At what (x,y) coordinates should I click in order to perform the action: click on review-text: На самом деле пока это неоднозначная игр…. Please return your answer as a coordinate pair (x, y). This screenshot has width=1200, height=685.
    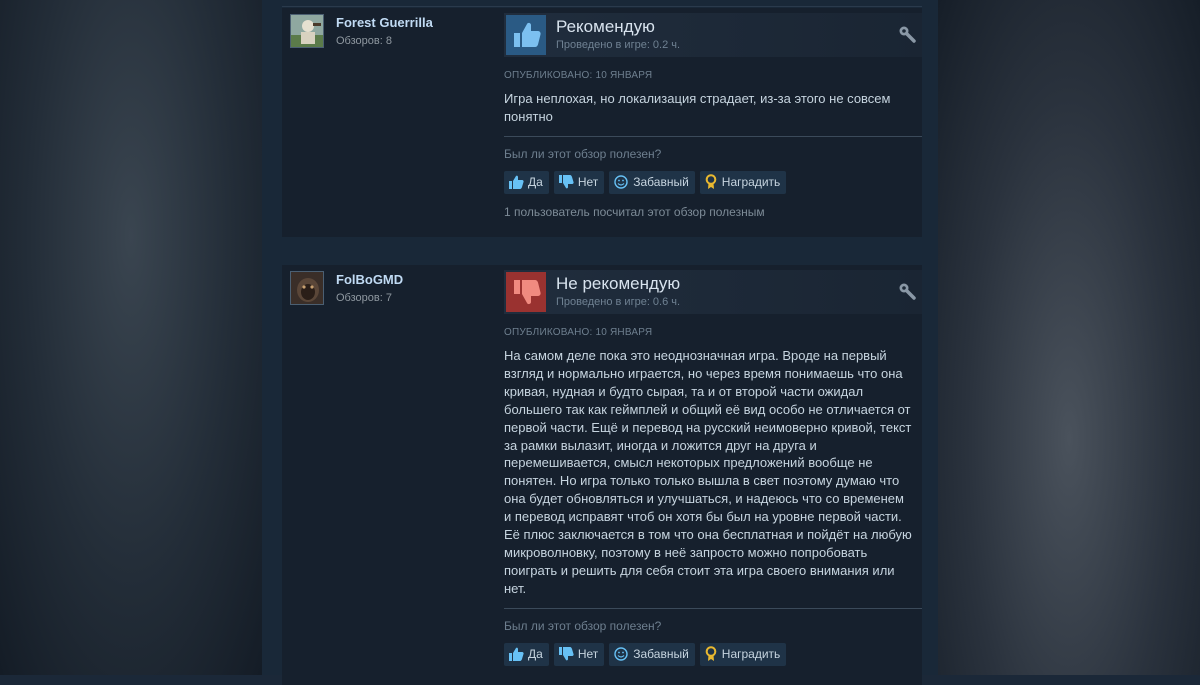
    Looking at the image, I should click on (708, 472).